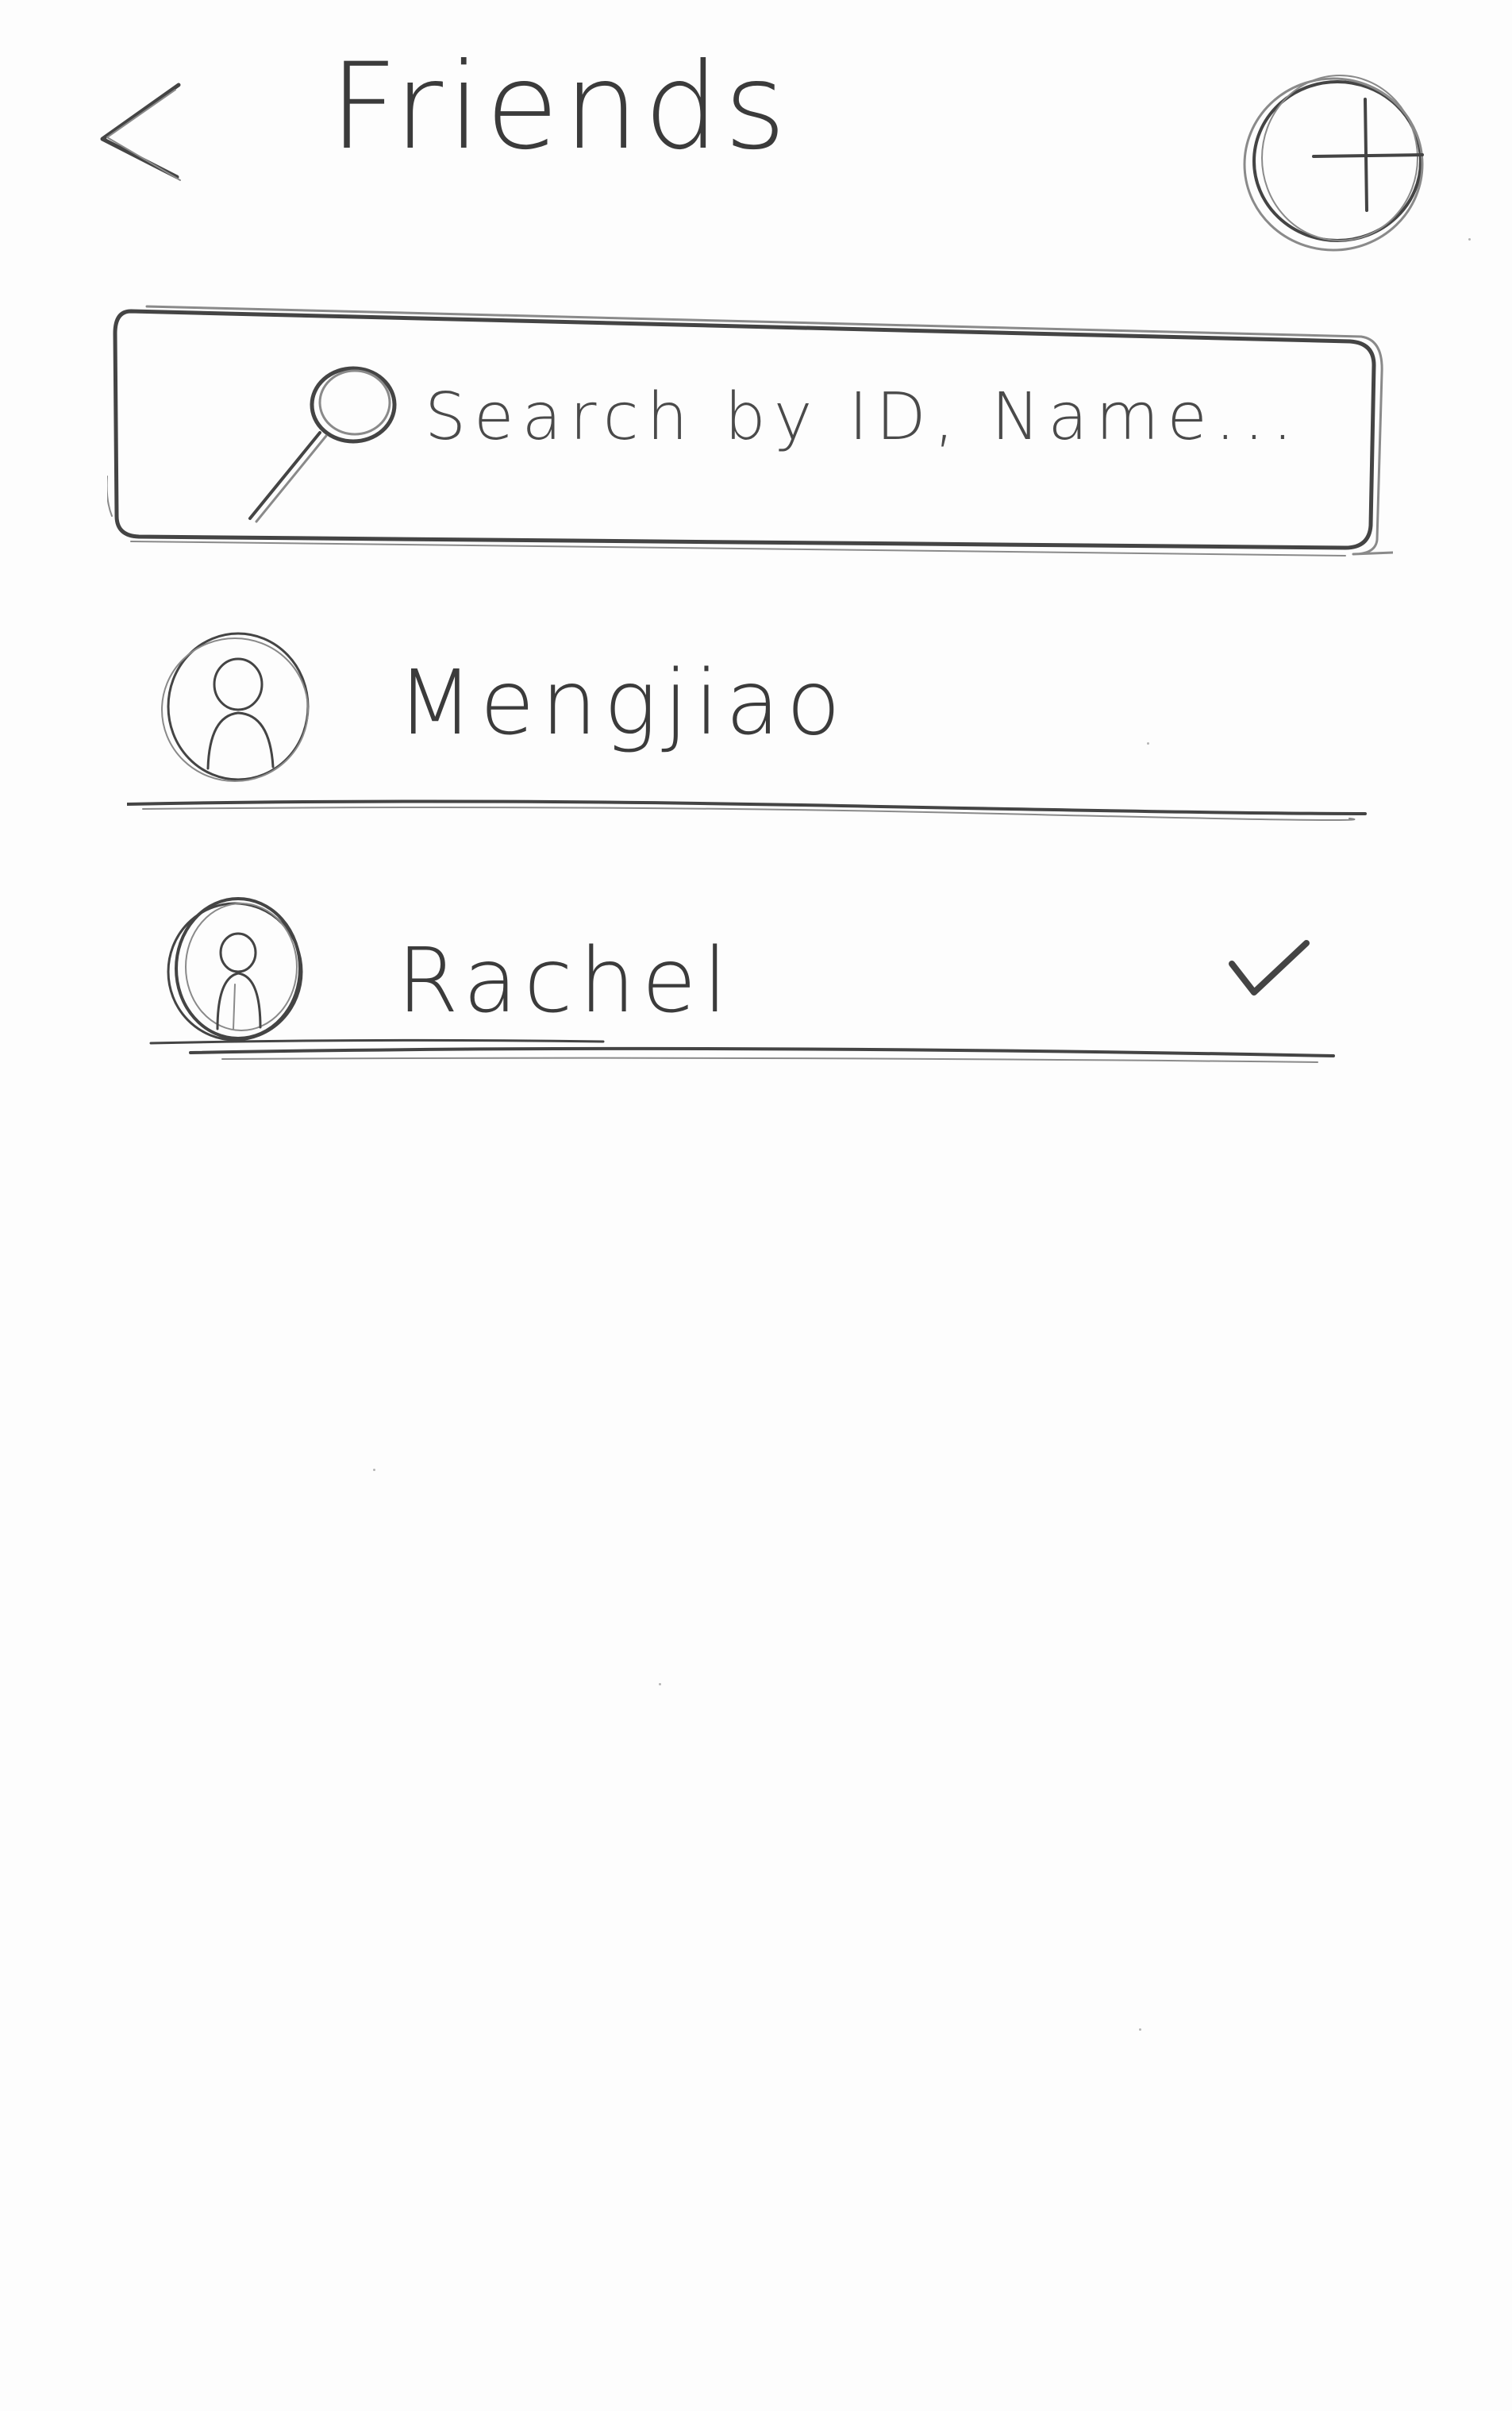 The image size is (1512, 2411). I want to click on plus-circle-icon, so click(1333, 163).